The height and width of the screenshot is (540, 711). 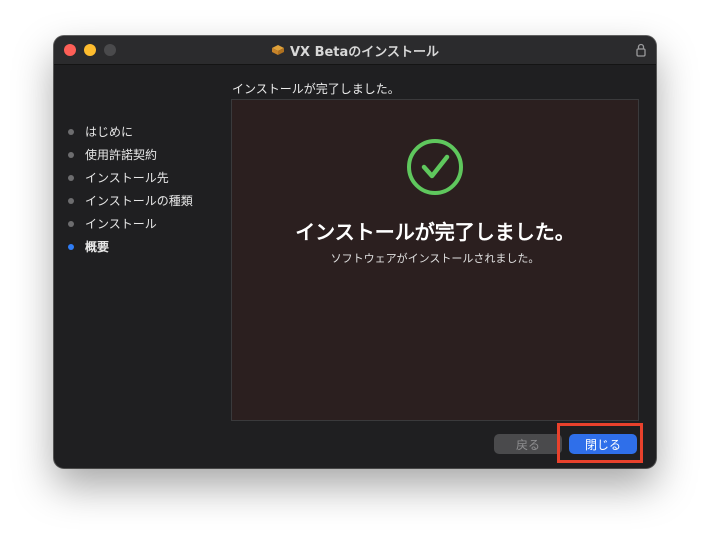 What do you see at coordinates (130, 246) in the screenshot?
I see `sidebar-step-summary: 概要` at bounding box center [130, 246].